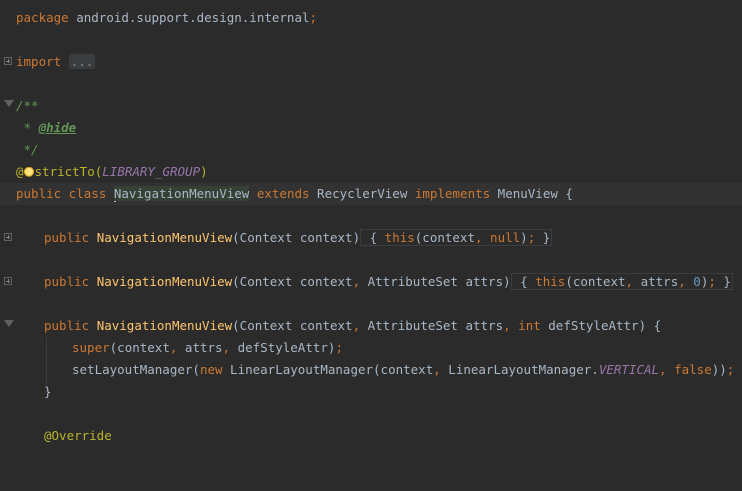 This screenshot has height=491, width=742. I want to click on folded-body: { this(context, attrs, 0); }, so click(621, 281).